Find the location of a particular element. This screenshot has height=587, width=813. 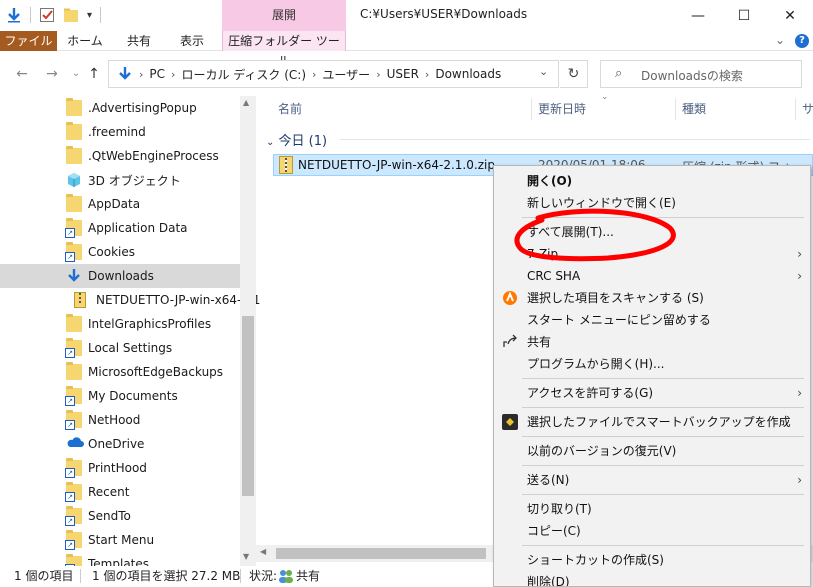

tab-file: ファイル is located at coordinates (28, 41).